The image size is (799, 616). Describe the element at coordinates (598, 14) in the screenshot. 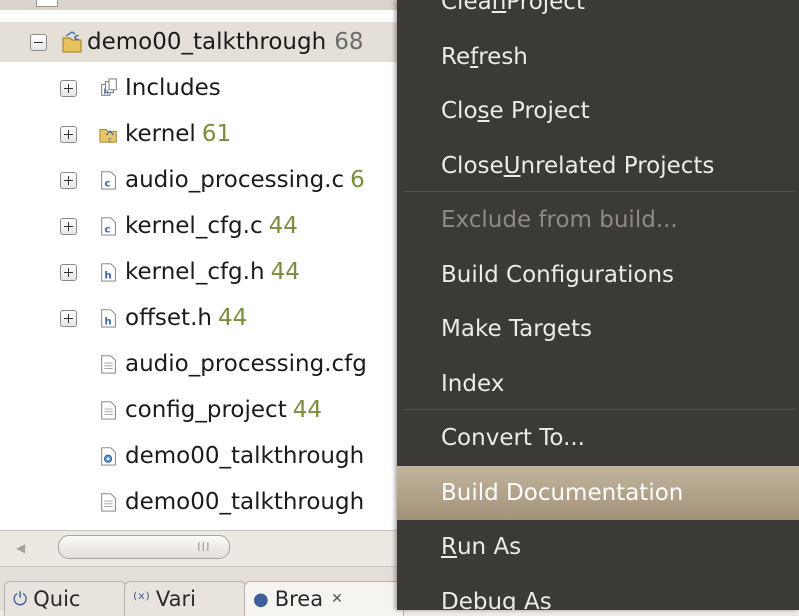

I see `menu-item-clean-project: Clea n Project` at that location.